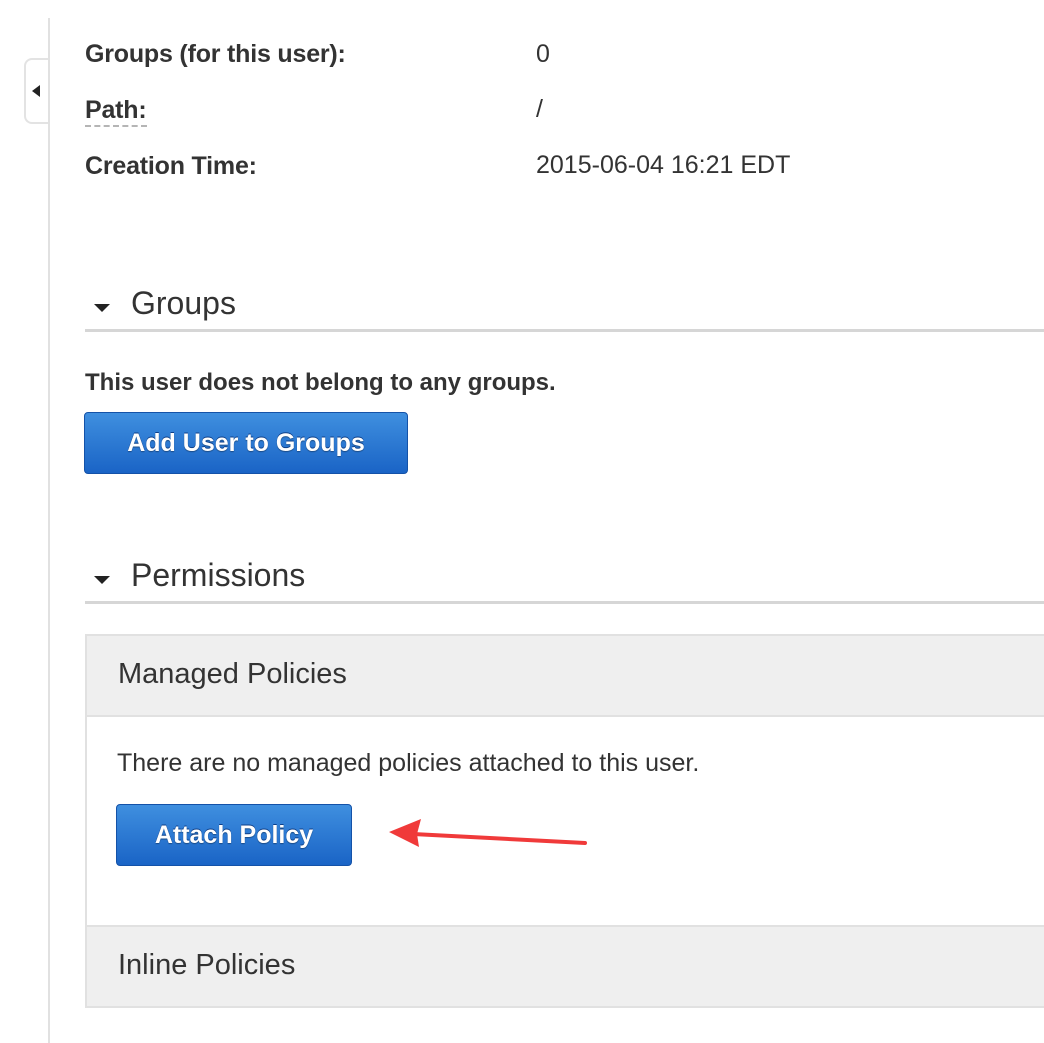  Describe the element at coordinates (565, 676) in the screenshot. I see `managed-policies-header: Managed Policies` at that location.